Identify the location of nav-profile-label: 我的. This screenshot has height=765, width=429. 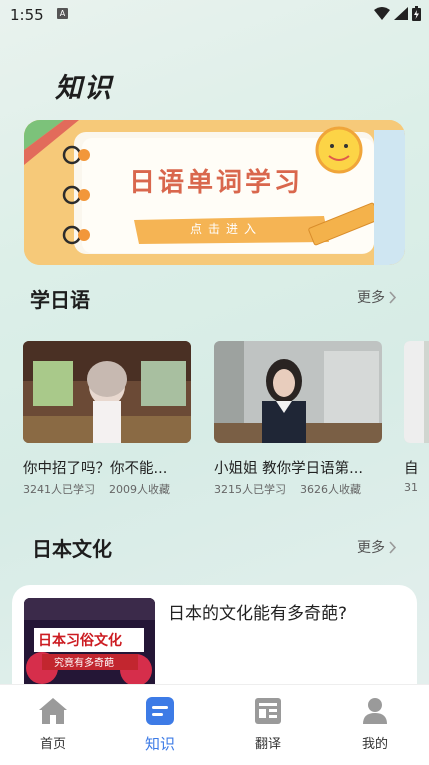
(374, 744).